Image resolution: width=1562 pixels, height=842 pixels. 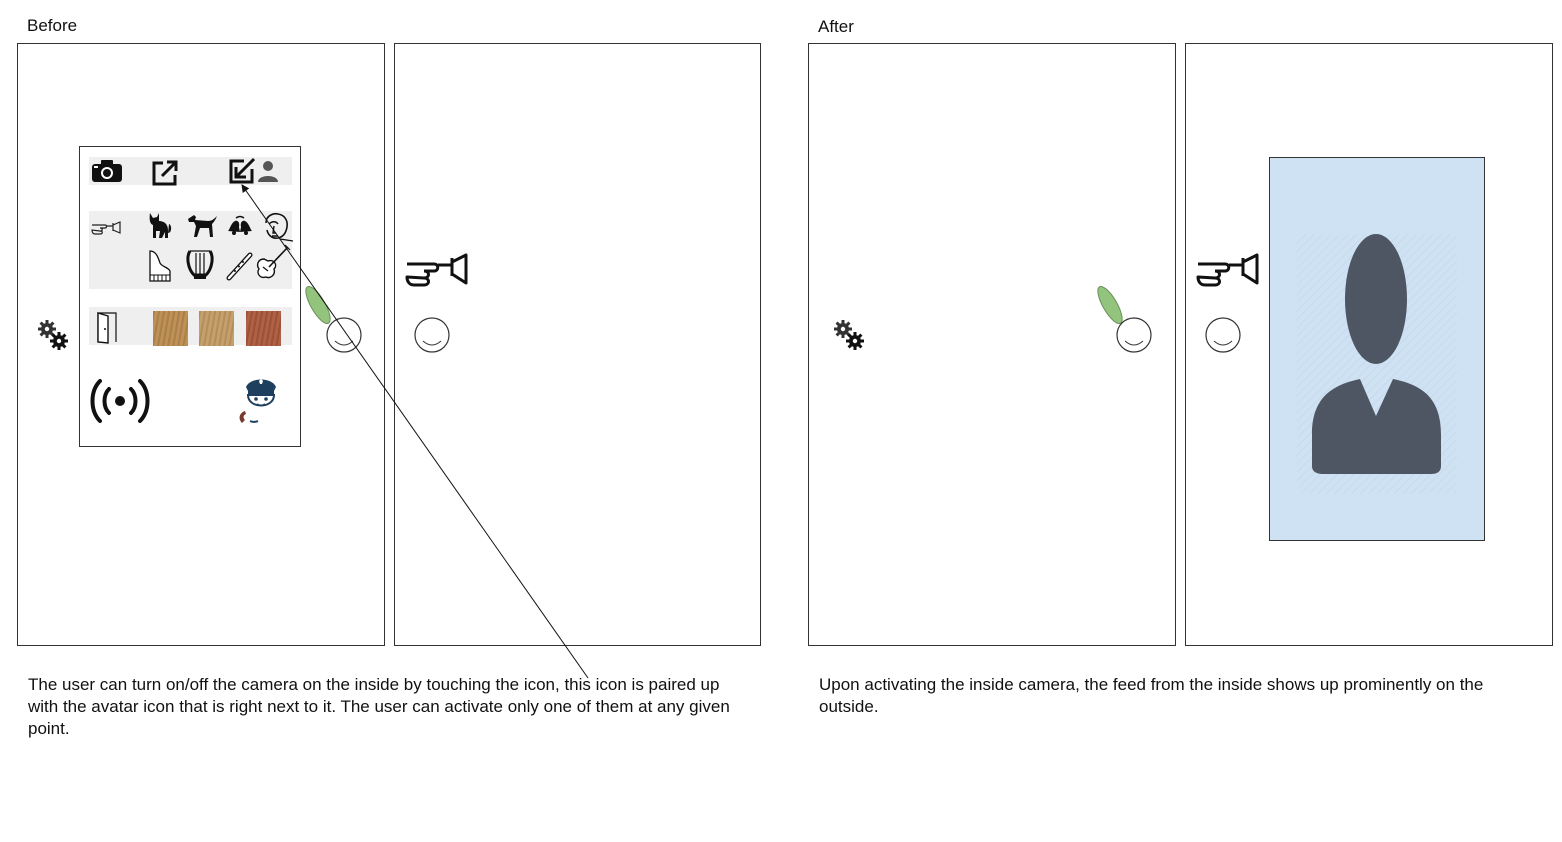 I want to click on icon-menu-popup, so click(x=190, y=296).